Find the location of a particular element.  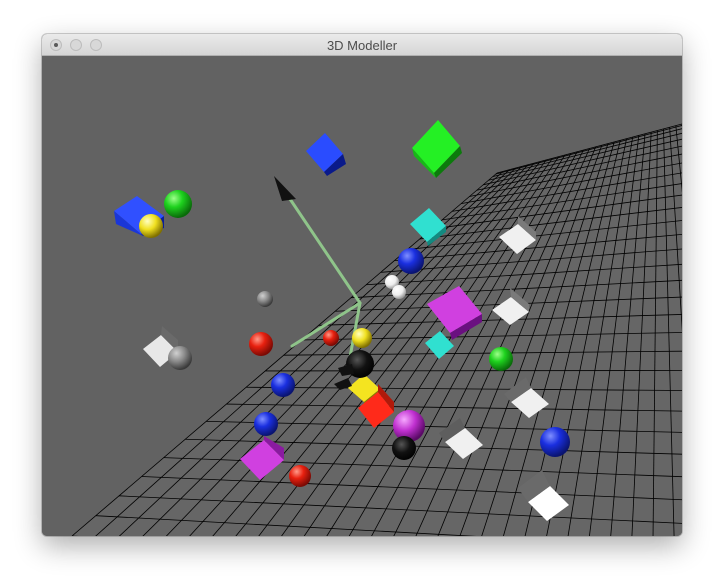

window-title: 3D Modeller is located at coordinates (362, 45).